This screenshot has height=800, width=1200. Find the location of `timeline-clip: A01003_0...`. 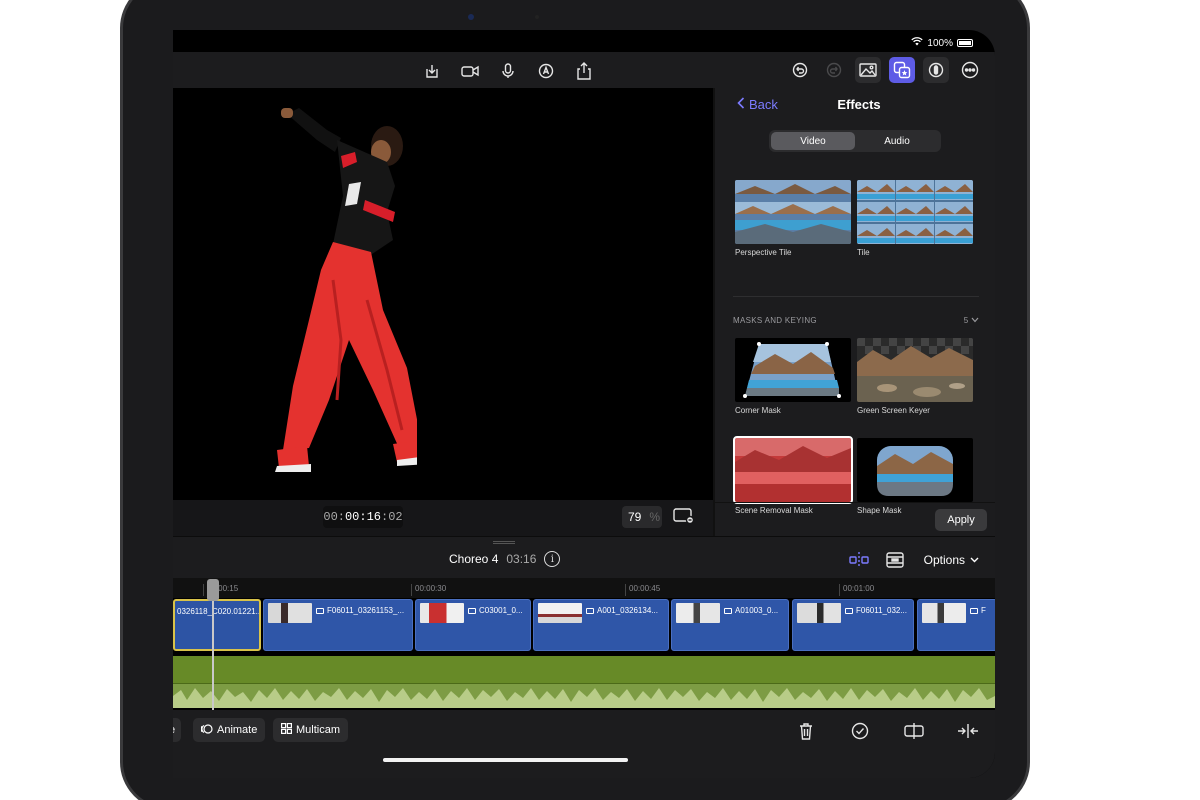

timeline-clip: A01003_0... is located at coordinates (730, 625).